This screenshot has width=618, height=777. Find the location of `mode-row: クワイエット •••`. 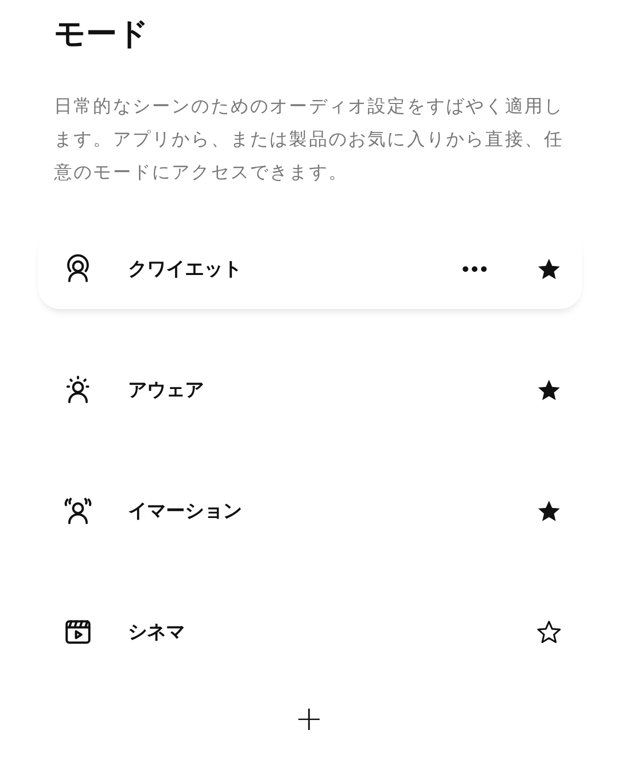

mode-row: クワイエット ••• is located at coordinates (310, 269).